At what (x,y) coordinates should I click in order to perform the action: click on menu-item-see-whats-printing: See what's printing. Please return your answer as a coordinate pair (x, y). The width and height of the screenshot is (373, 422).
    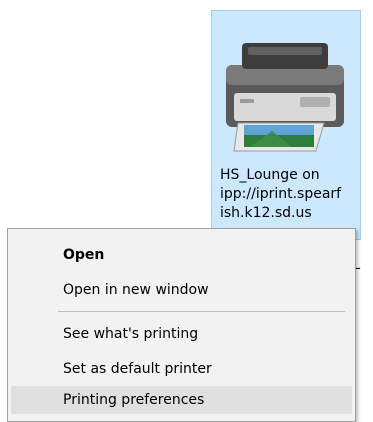
    Looking at the image, I should click on (181, 334).